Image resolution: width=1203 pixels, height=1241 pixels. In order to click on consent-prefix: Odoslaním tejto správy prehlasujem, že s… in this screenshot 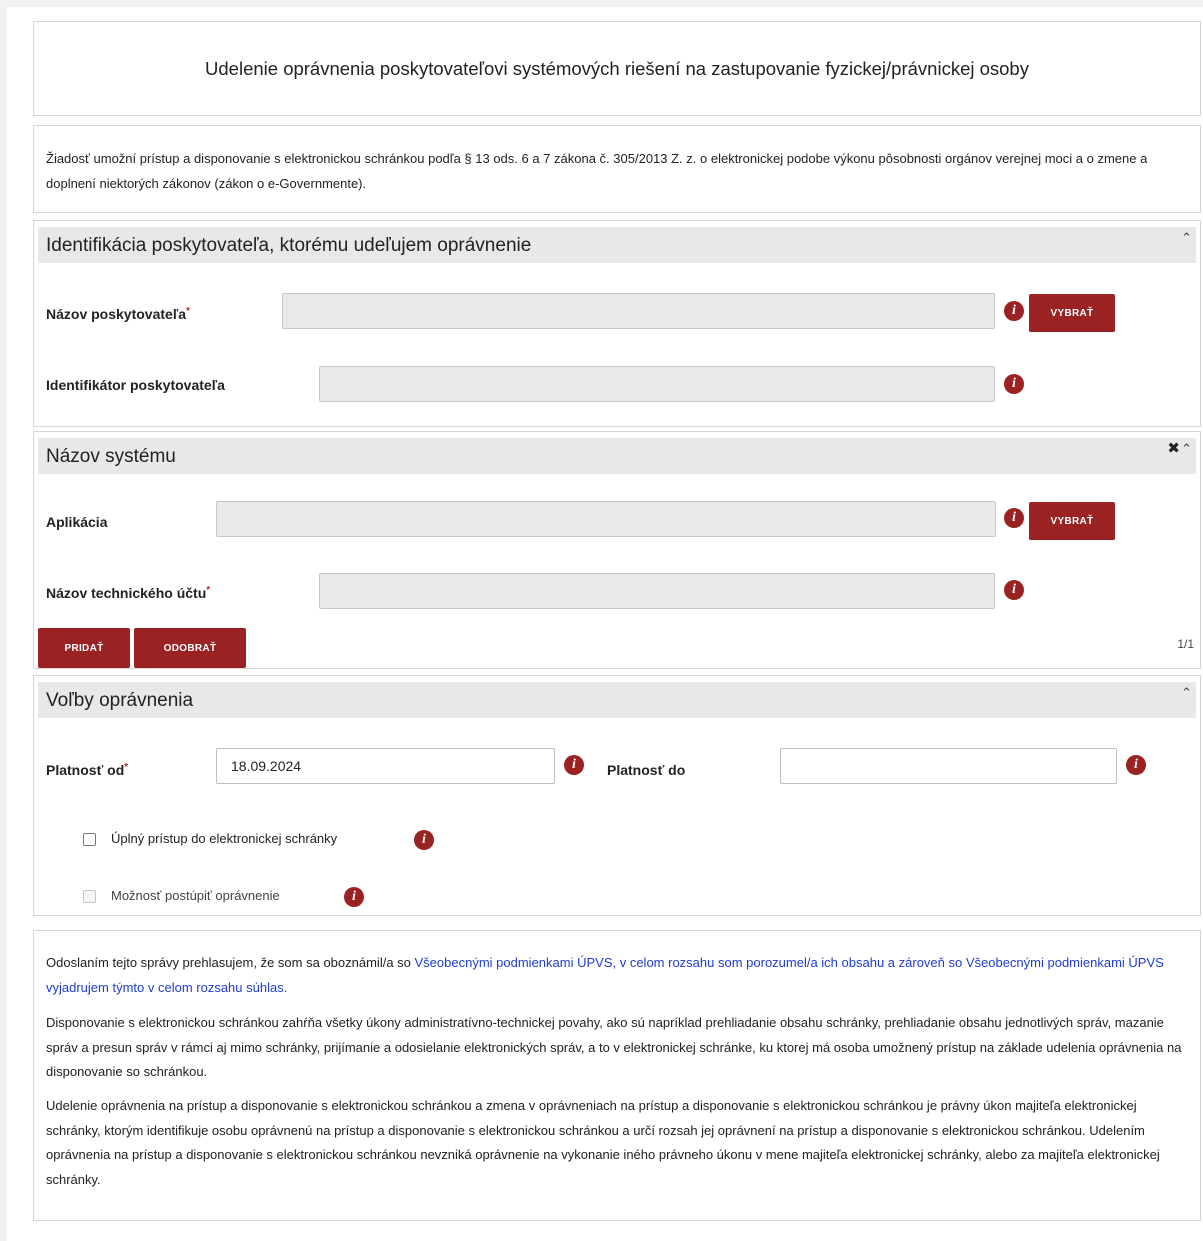, I will do `click(230, 962)`.